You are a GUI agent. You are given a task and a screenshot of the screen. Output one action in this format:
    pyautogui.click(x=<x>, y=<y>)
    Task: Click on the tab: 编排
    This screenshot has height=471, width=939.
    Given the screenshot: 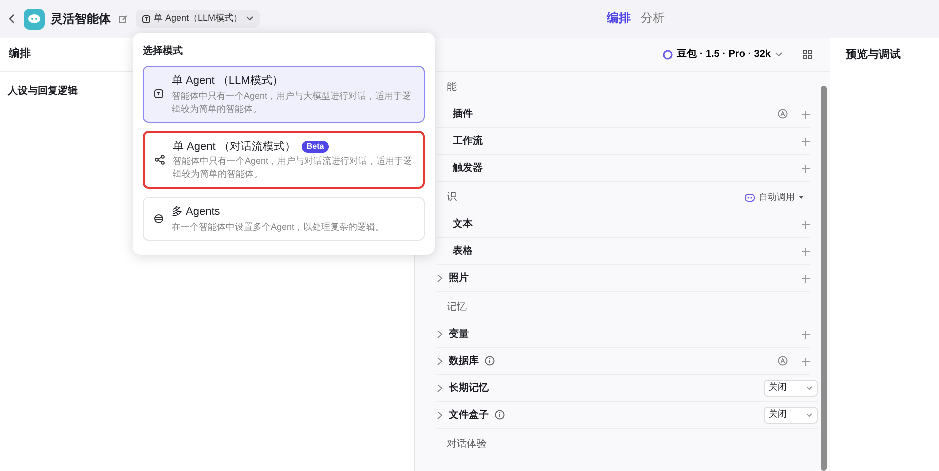 What is the action you would take?
    pyautogui.click(x=619, y=18)
    